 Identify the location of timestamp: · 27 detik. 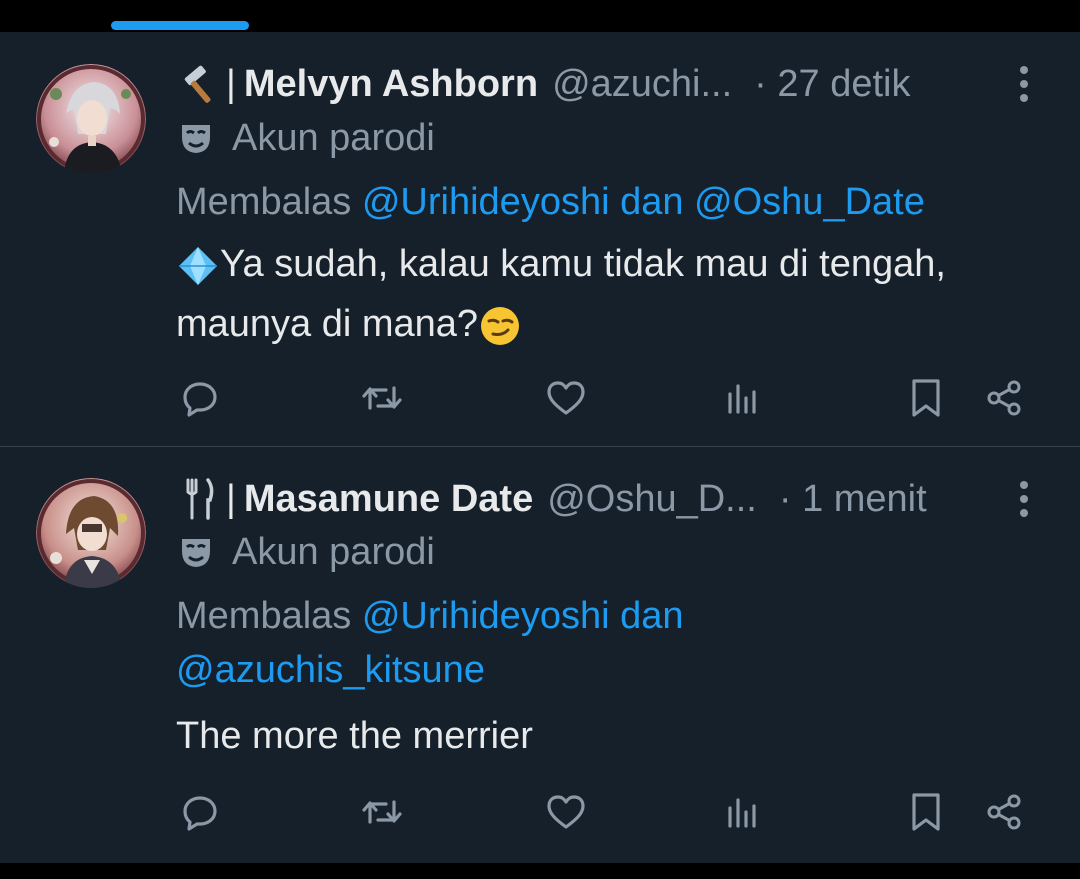
(832, 84).